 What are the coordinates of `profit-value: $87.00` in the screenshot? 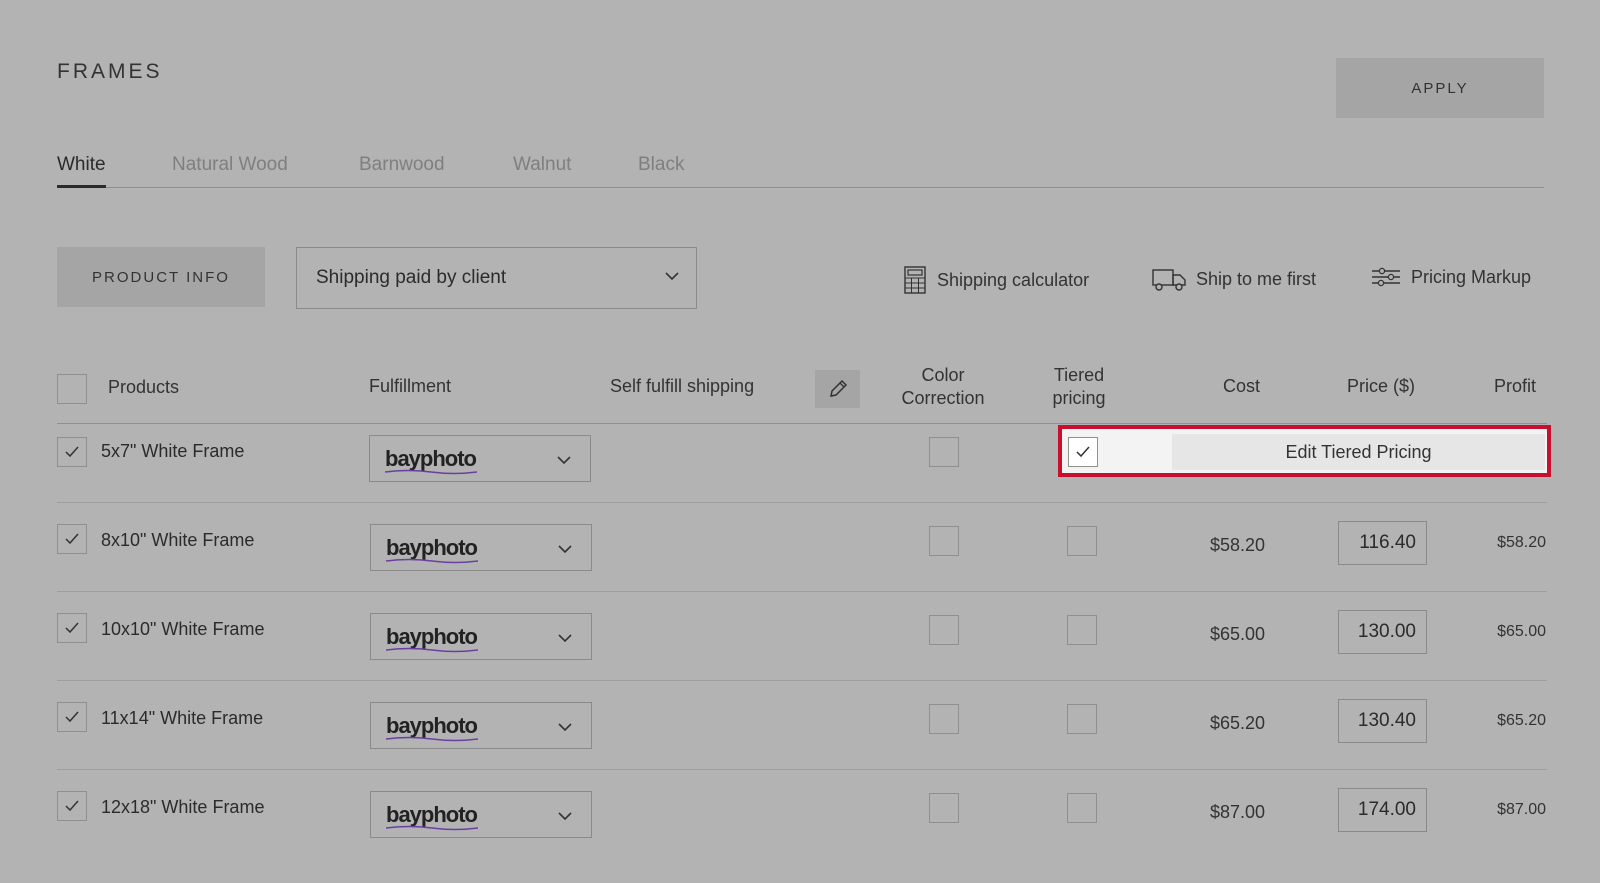 It's located at (1521, 809).